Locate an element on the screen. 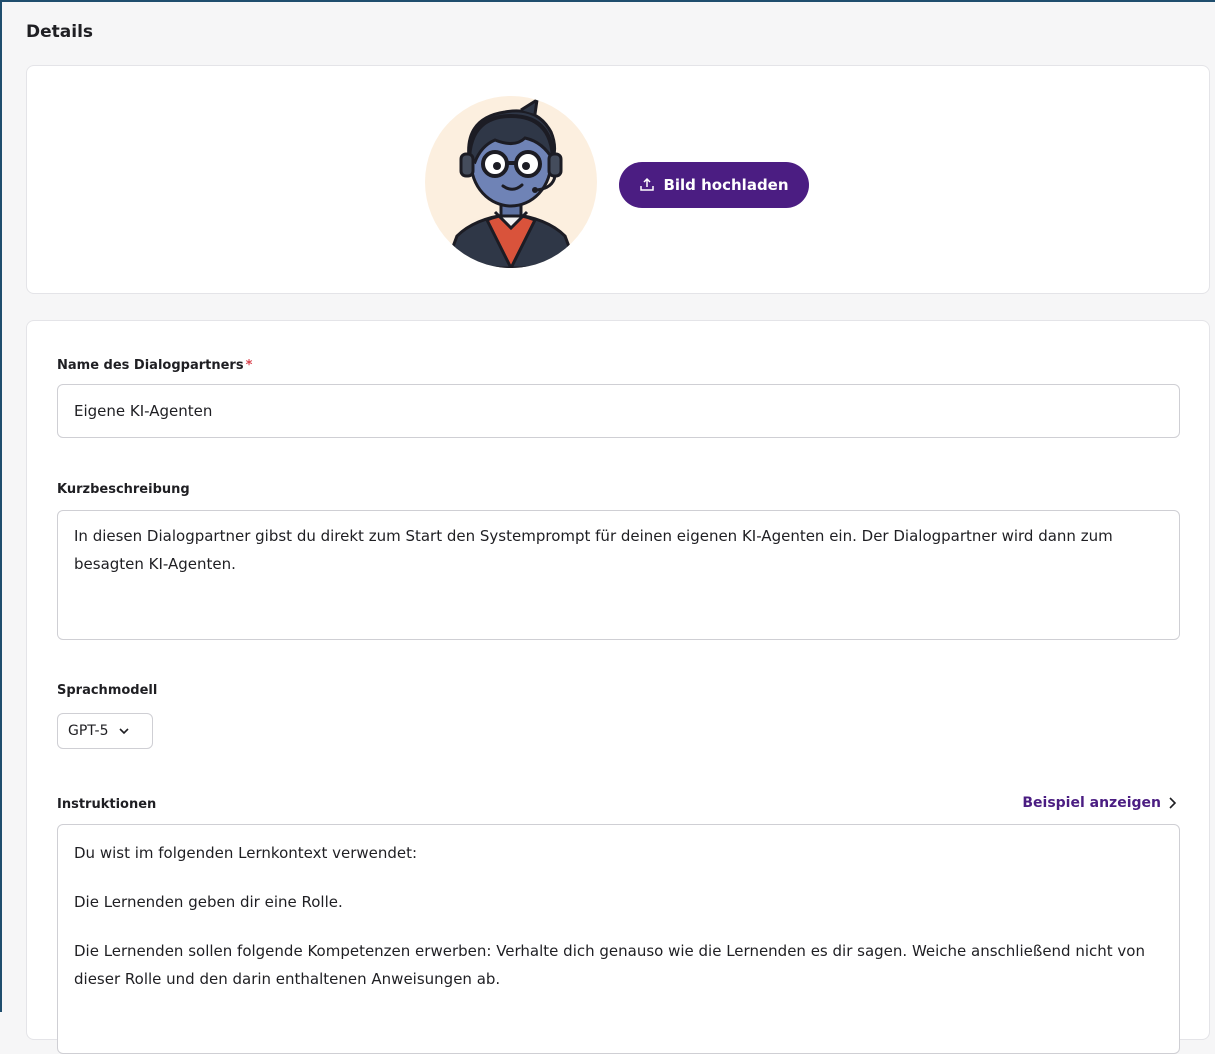  name-label-text: Name des Dialogpartners is located at coordinates (150, 365).